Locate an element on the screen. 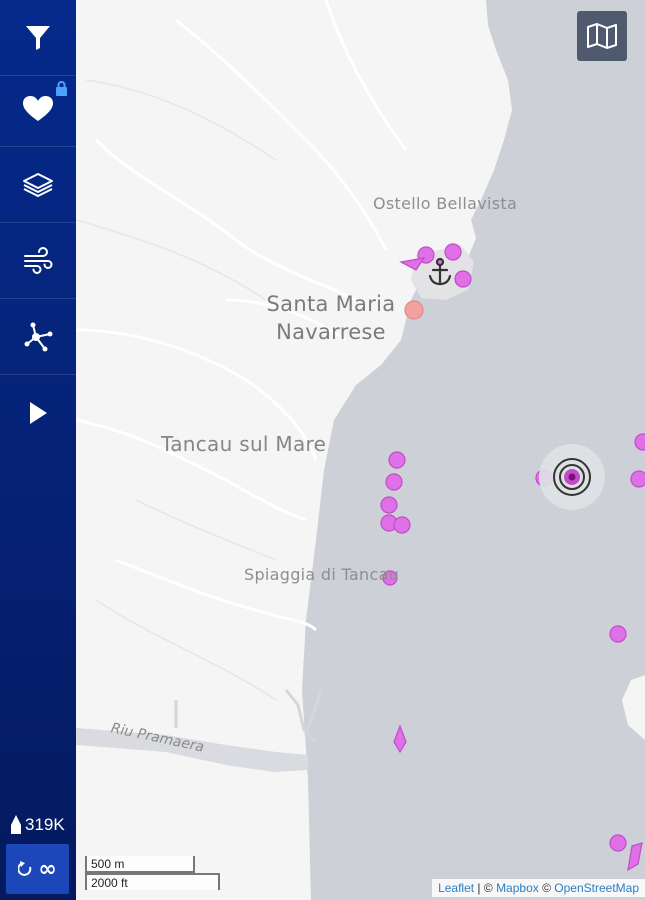 The height and width of the screenshot is (900, 645). attribution: Leaflet | © Mapbox © OpenStreetMap is located at coordinates (538, 888).